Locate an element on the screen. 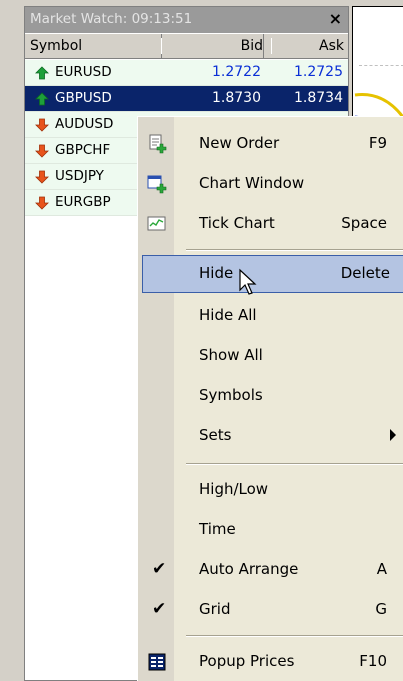 Image resolution: width=403 pixels, height=681 pixels. menu-item-label: Hide is located at coordinates (216, 273).